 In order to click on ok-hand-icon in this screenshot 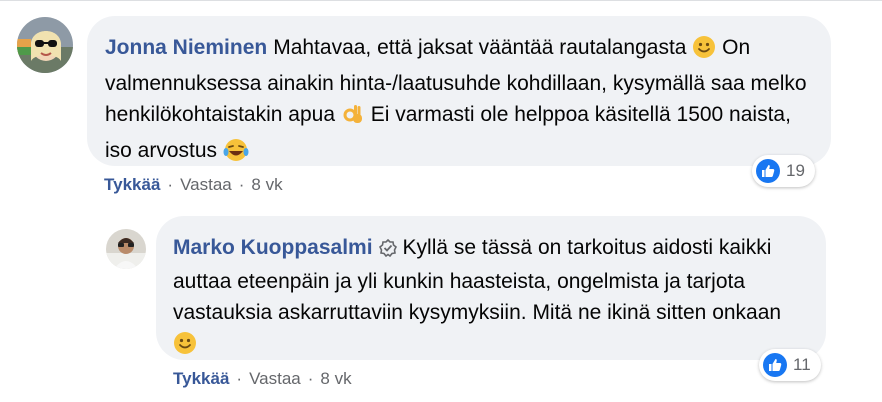, I will do `click(353, 118)`.